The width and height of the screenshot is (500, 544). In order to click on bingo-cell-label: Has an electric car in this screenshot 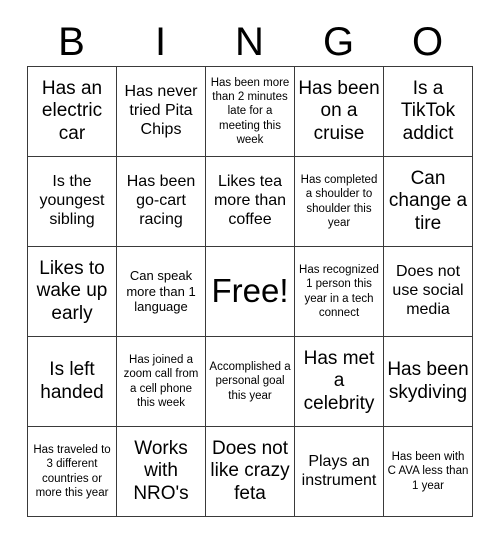, I will do `click(72, 111)`.